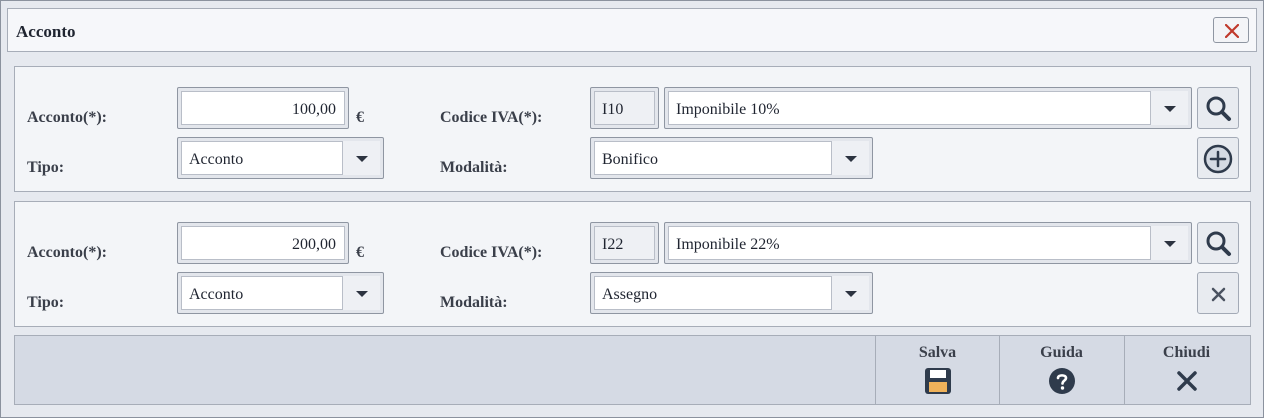 The width and height of the screenshot is (1264, 418). I want to click on modalita-value: Bonifico, so click(630, 159).